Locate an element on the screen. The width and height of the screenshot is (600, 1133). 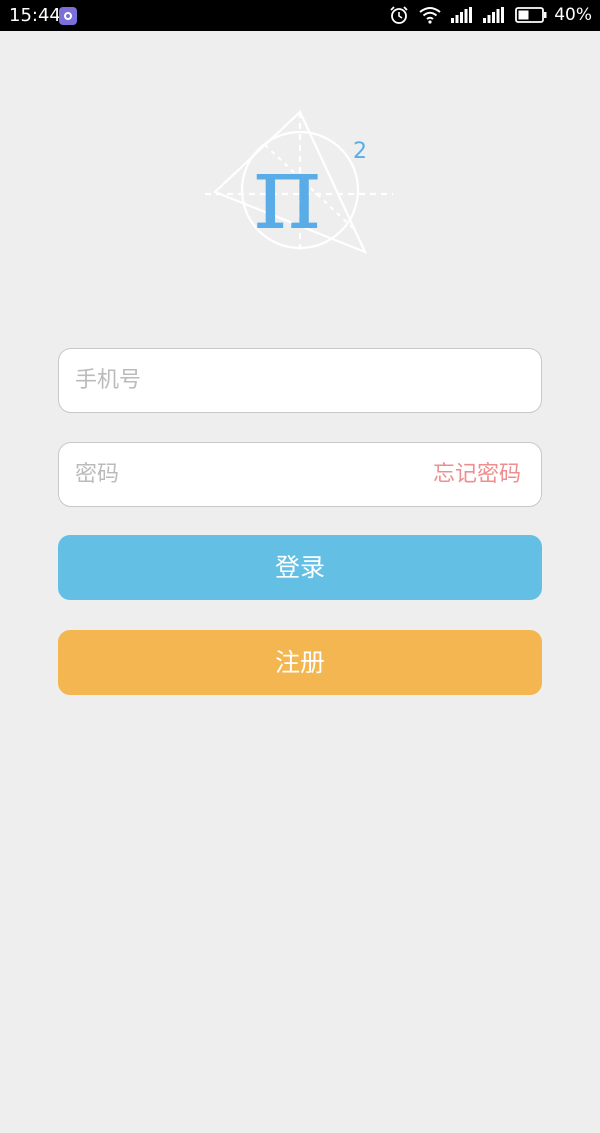
register-button: 注册 is located at coordinates (300, 662).